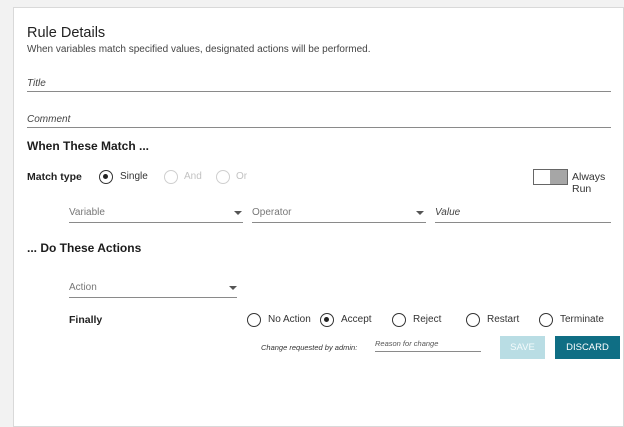 The width and height of the screenshot is (624, 427). Describe the element at coordinates (447, 212) in the screenshot. I see `value-input: Value` at that location.